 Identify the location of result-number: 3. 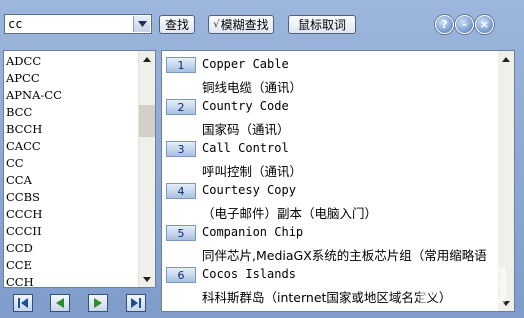
(181, 149).